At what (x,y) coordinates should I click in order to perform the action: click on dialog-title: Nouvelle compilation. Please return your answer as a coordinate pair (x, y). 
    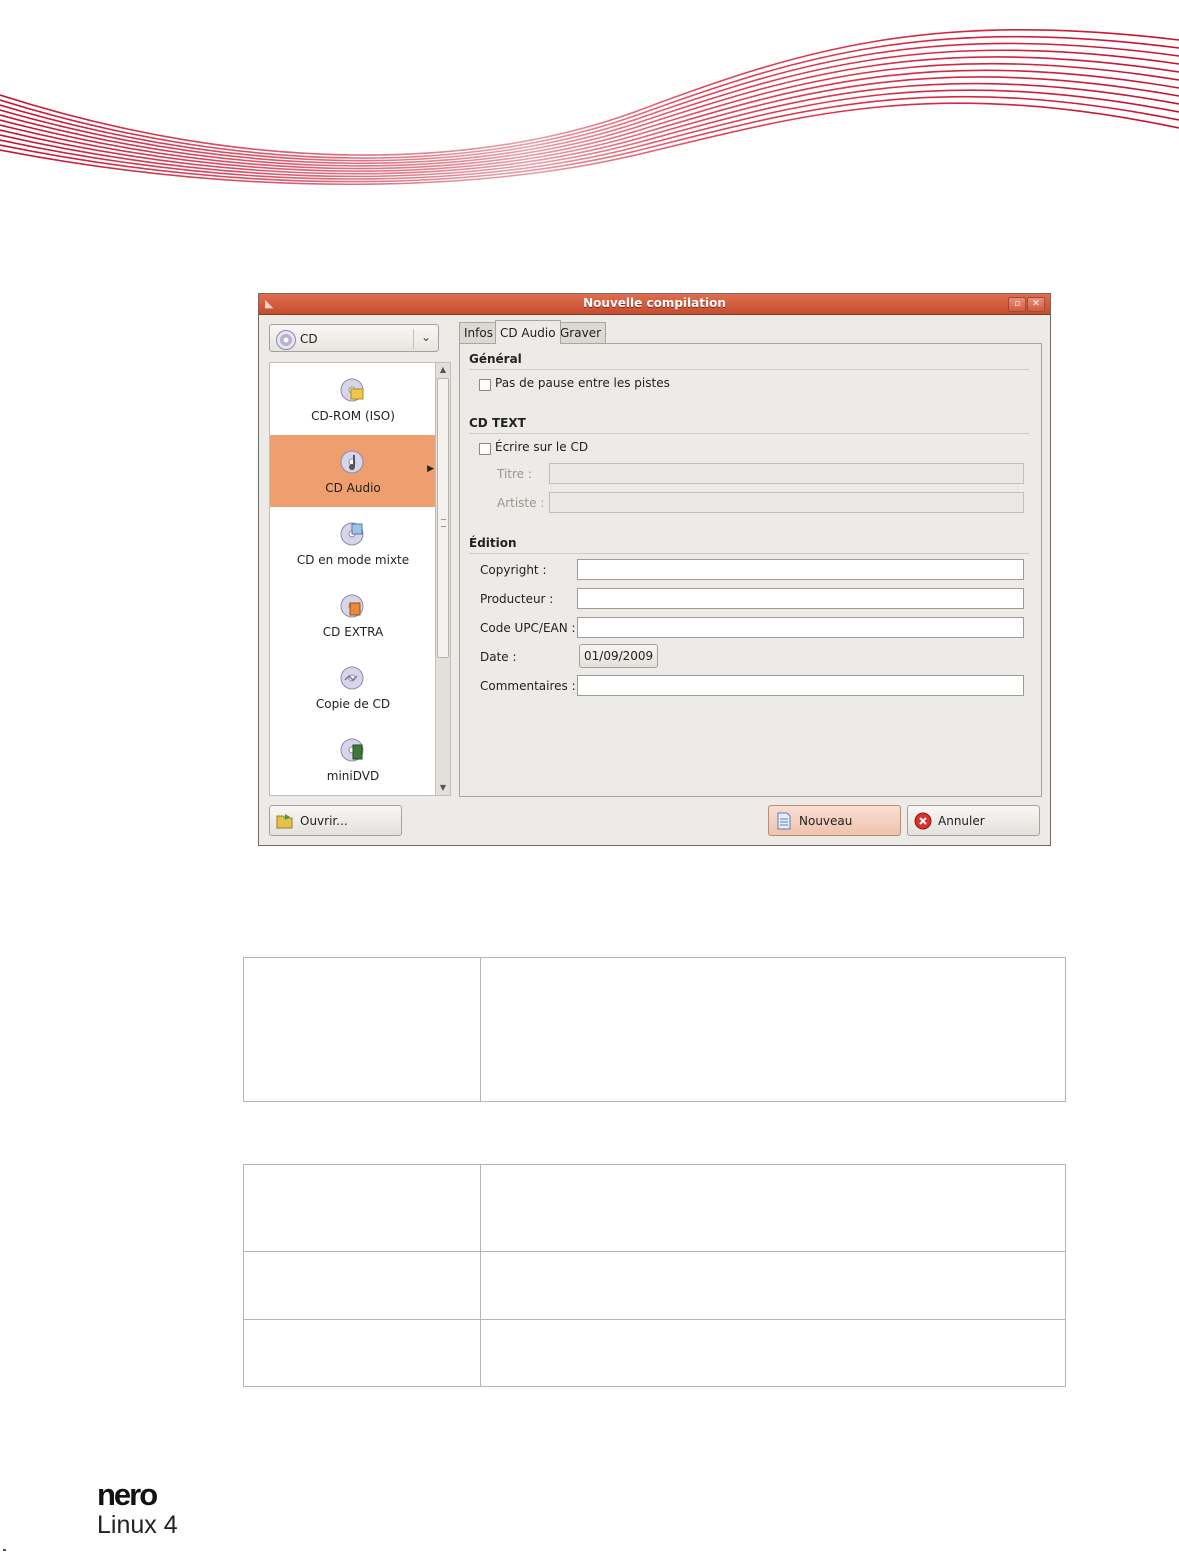
    Looking at the image, I should click on (654, 303).